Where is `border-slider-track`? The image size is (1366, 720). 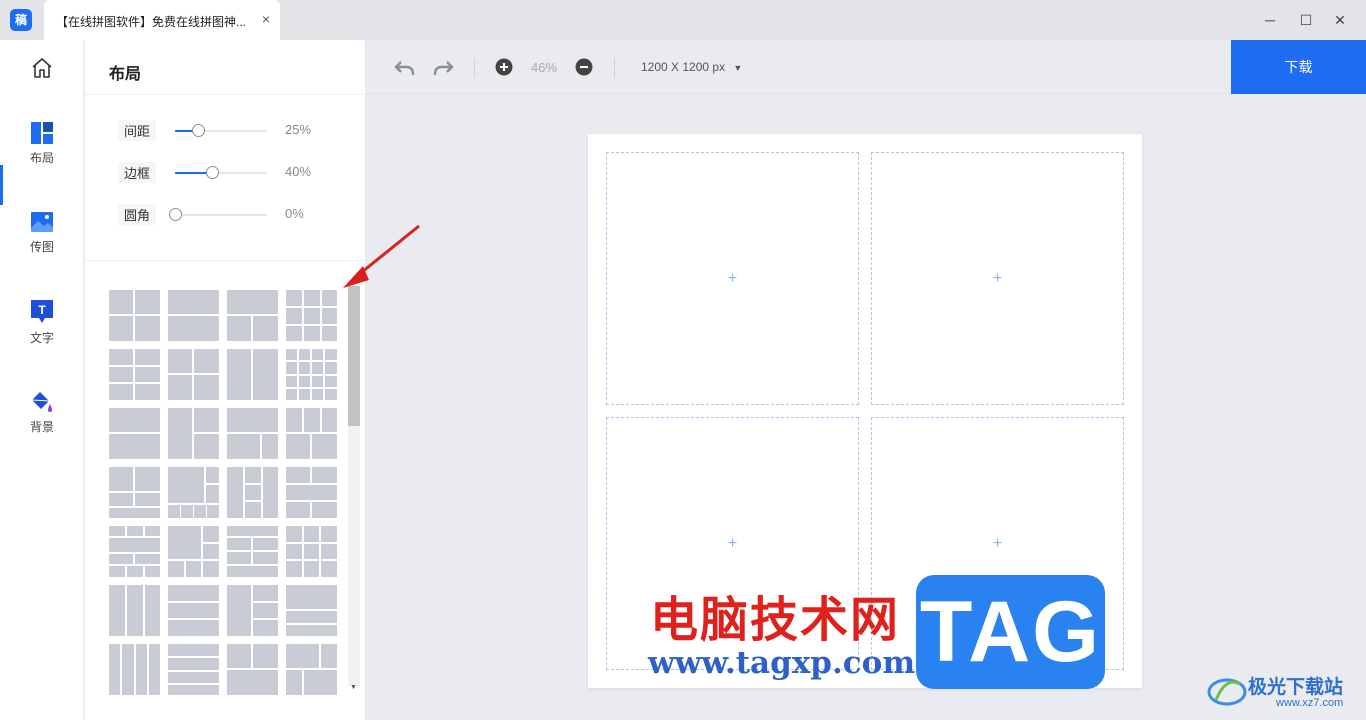 border-slider-track is located at coordinates (221, 172).